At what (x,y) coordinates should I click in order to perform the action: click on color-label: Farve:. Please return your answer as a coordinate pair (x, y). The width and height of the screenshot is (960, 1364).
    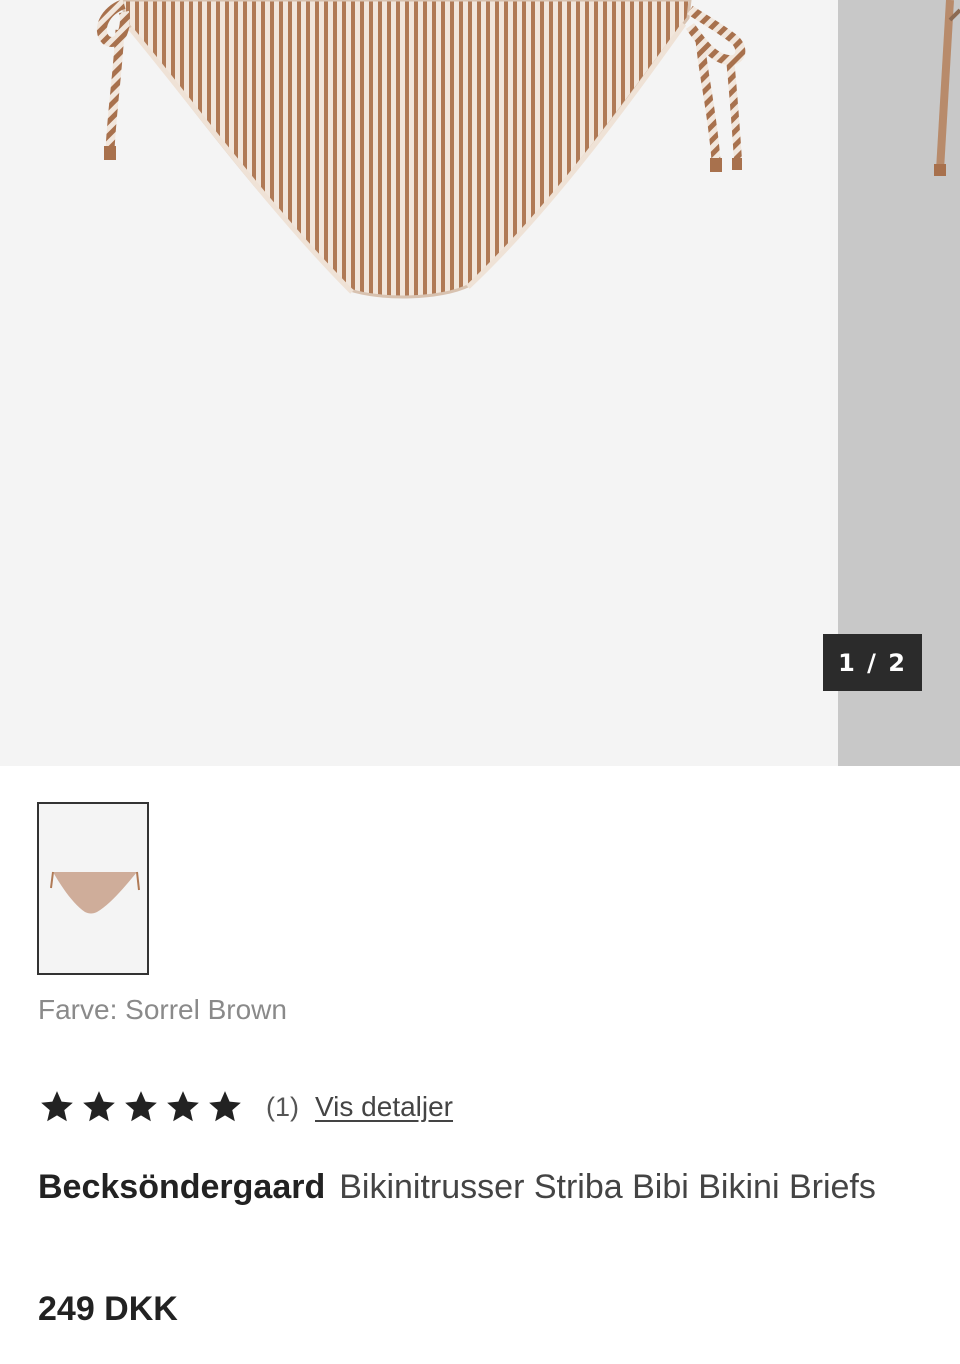
    Looking at the image, I should click on (78, 1009).